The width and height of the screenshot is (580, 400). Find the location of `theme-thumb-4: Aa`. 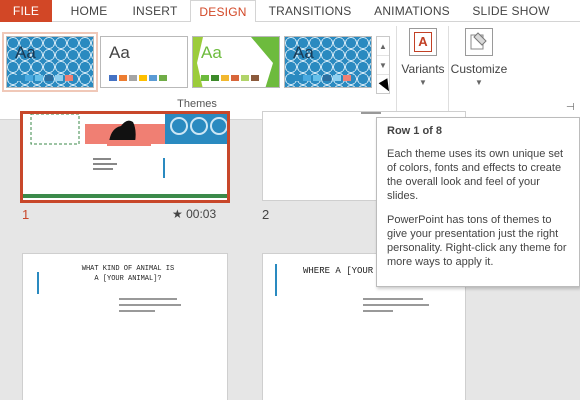

theme-thumb-4: Aa is located at coordinates (328, 62).